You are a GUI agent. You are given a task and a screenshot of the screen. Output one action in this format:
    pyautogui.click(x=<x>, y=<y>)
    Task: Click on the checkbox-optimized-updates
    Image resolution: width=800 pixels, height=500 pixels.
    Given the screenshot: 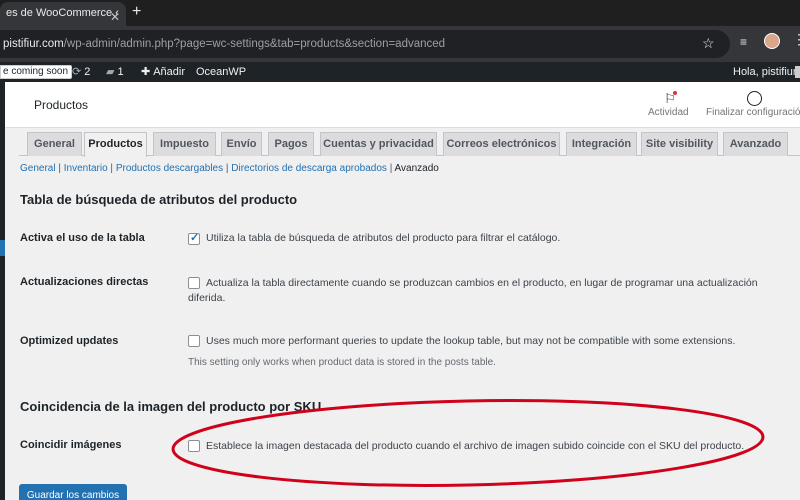 What is the action you would take?
    pyautogui.click(x=194, y=341)
    